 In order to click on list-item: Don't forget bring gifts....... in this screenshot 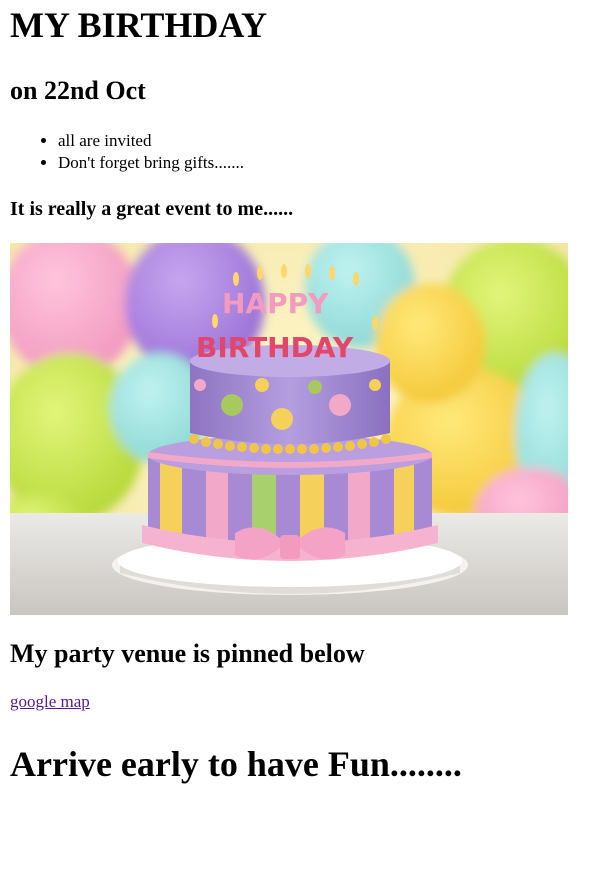, I will do `click(323, 163)`.